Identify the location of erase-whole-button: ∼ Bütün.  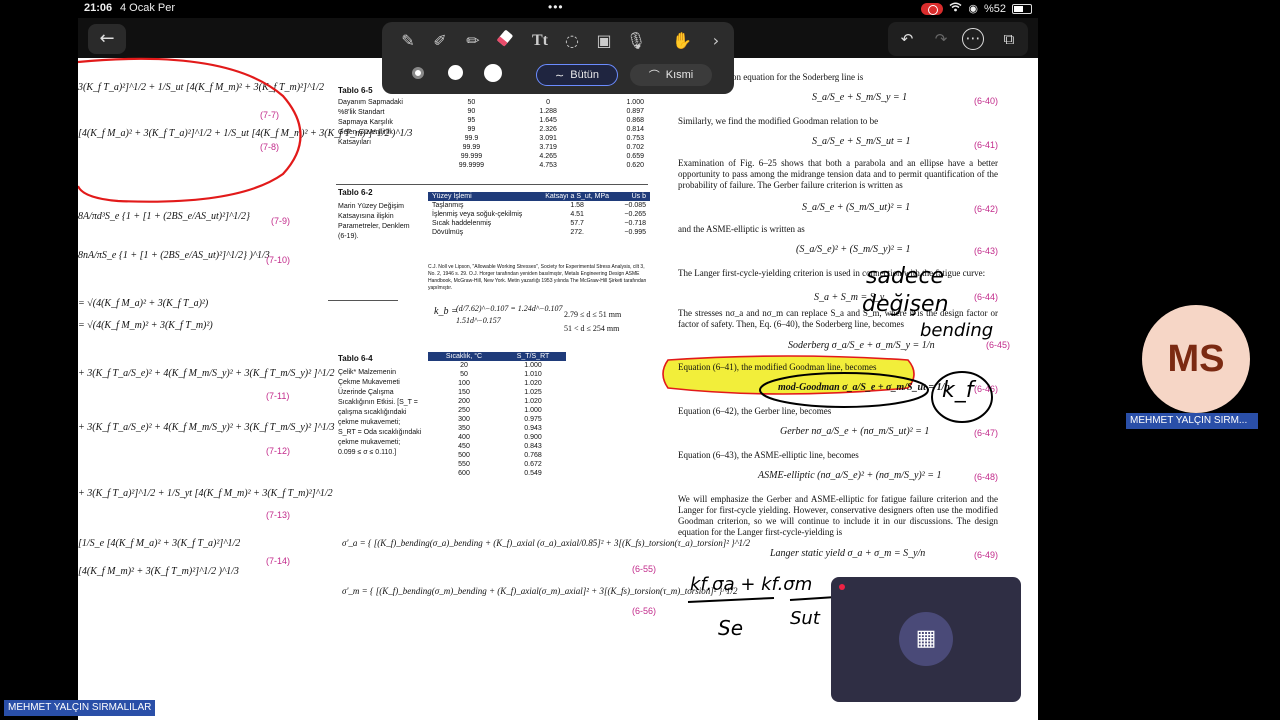
(577, 75).